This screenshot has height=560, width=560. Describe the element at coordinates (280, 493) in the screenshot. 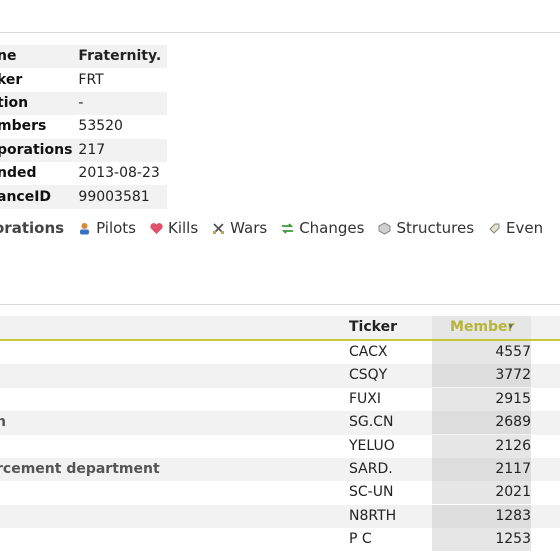

I see `table-row: SC-UN 2021` at that location.